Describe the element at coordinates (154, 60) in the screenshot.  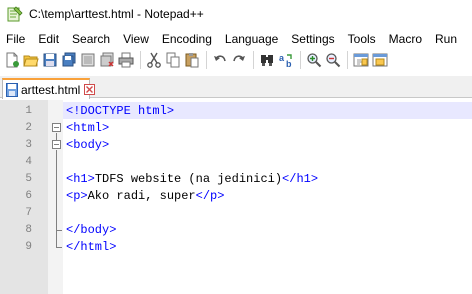
I see `cut-icon` at that location.